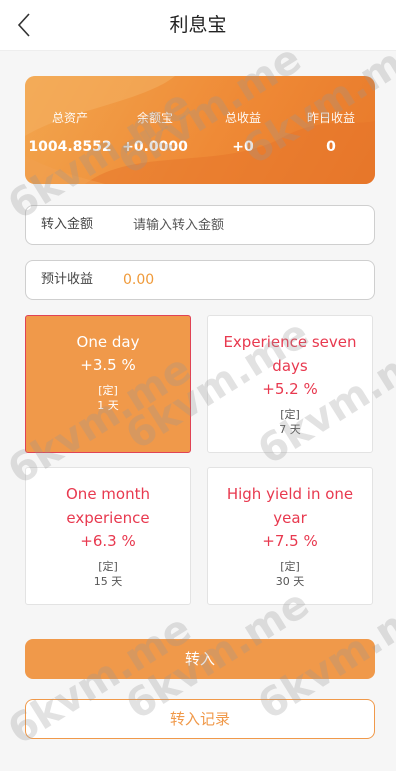 Image resolution: width=396 pixels, height=771 pixels. What do you see at coordinates (108, 365) in the screenshot?
I see `plan-rate: +3.5 %` at bounding box center [108, 365].